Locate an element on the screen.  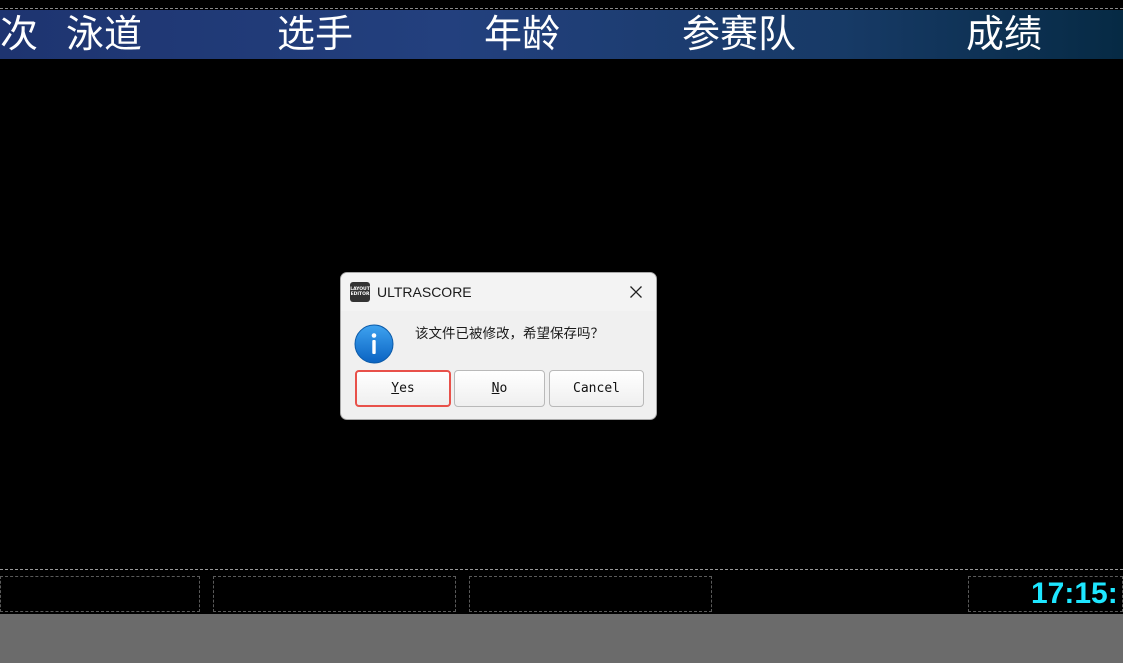
bottom-divider is located at coordinates (561, 569).